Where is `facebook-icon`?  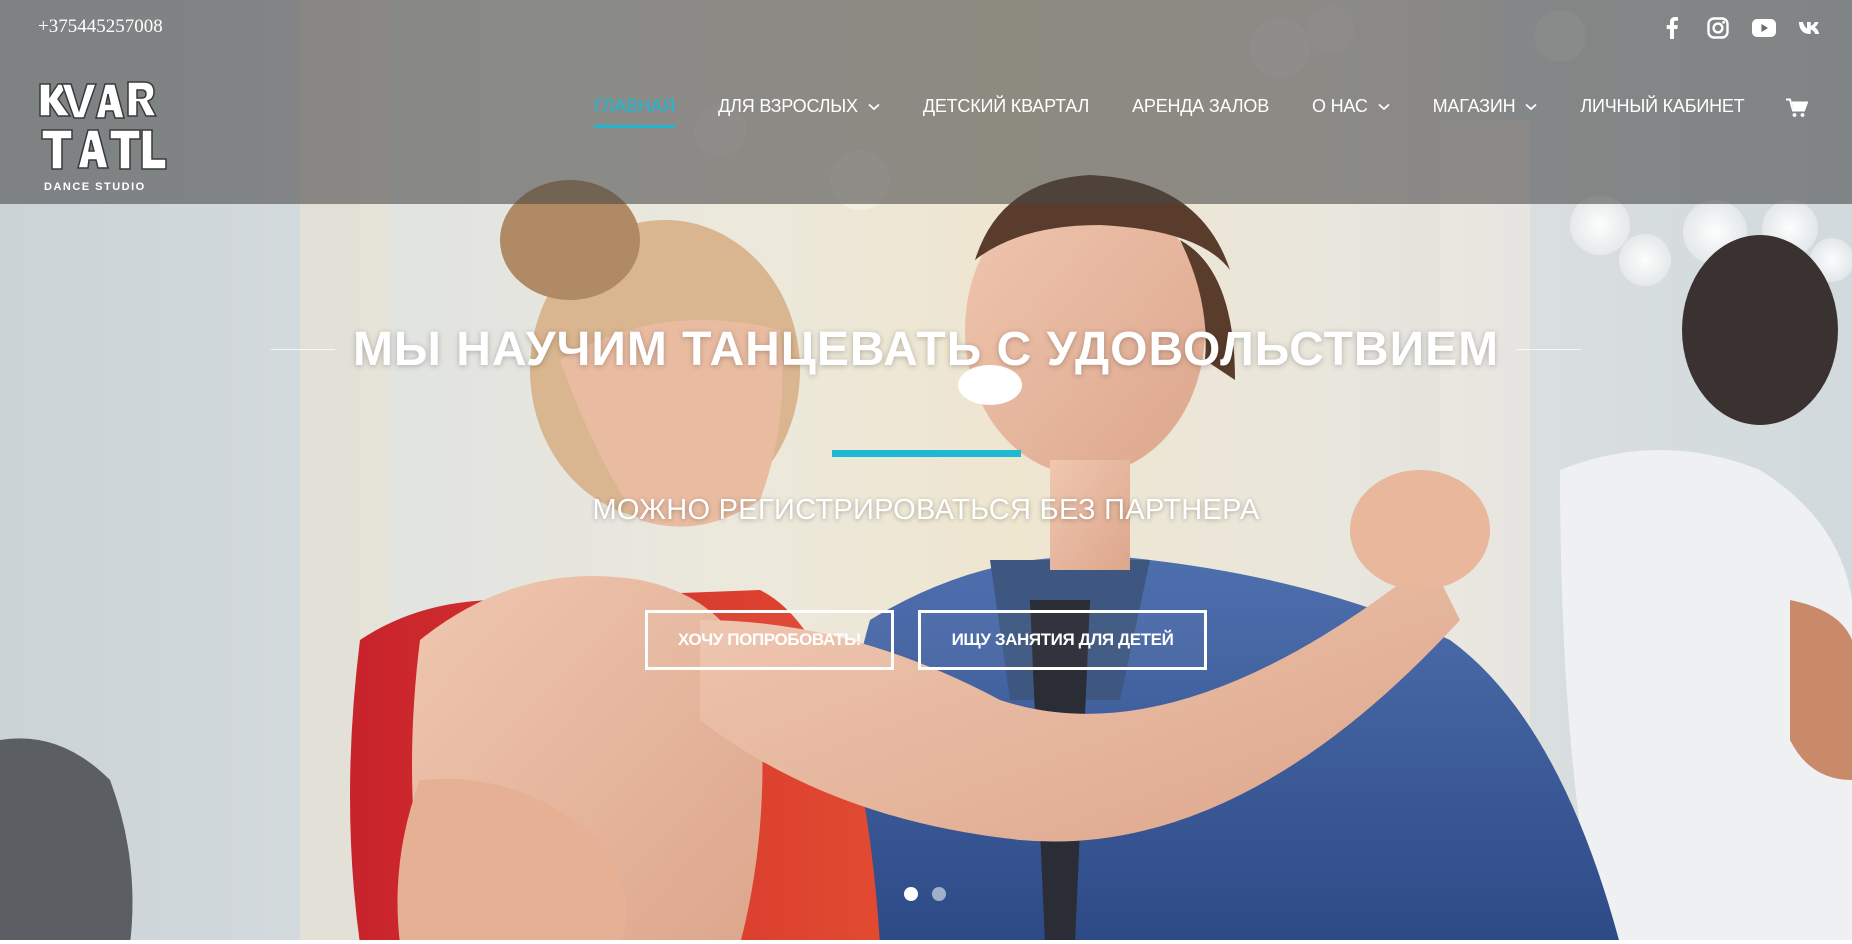
facebook-icon is located at coordinates (1672, 28).